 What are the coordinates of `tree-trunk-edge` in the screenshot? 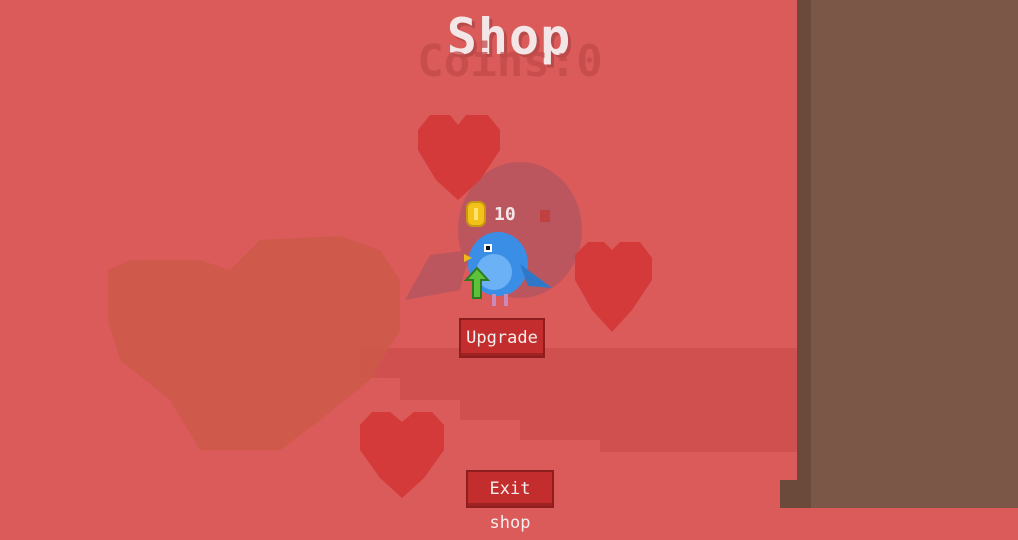 It's located at (804, 254).